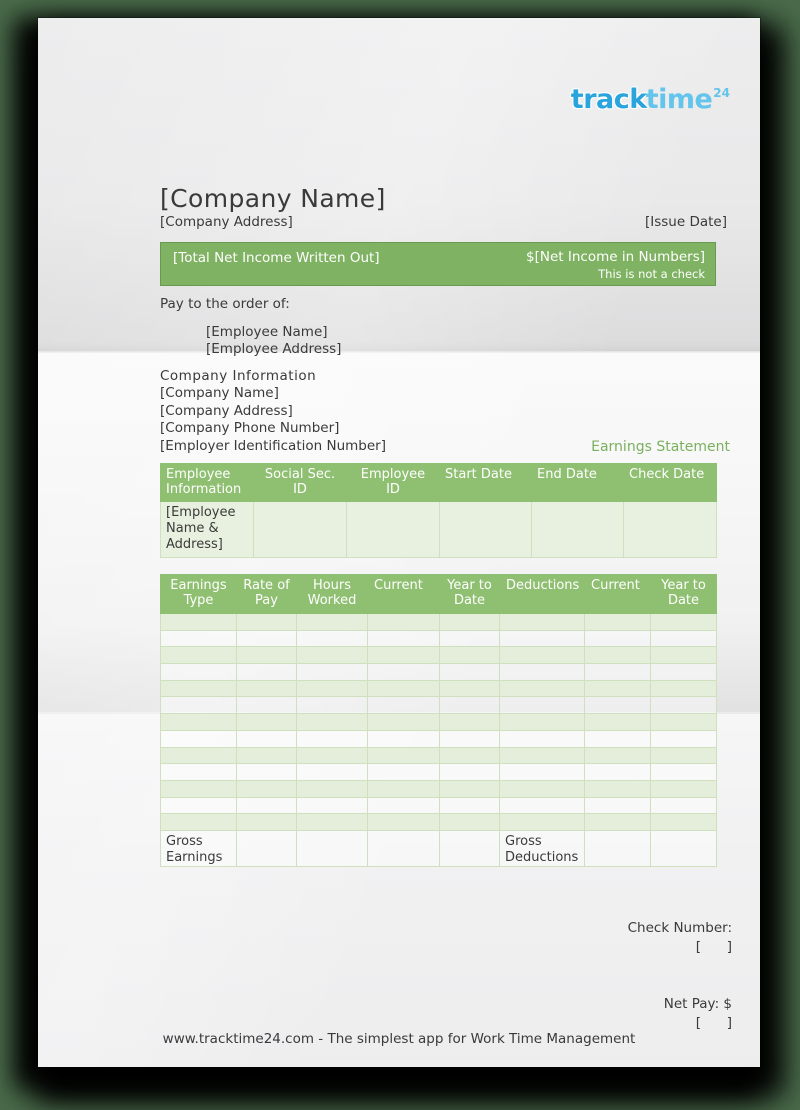 This screenshot has height=1110, width=800. What do you see at coordinates (300, 529) in the screenshot?
I see `cell-social-sec-id` at bounding box center [300, 529].